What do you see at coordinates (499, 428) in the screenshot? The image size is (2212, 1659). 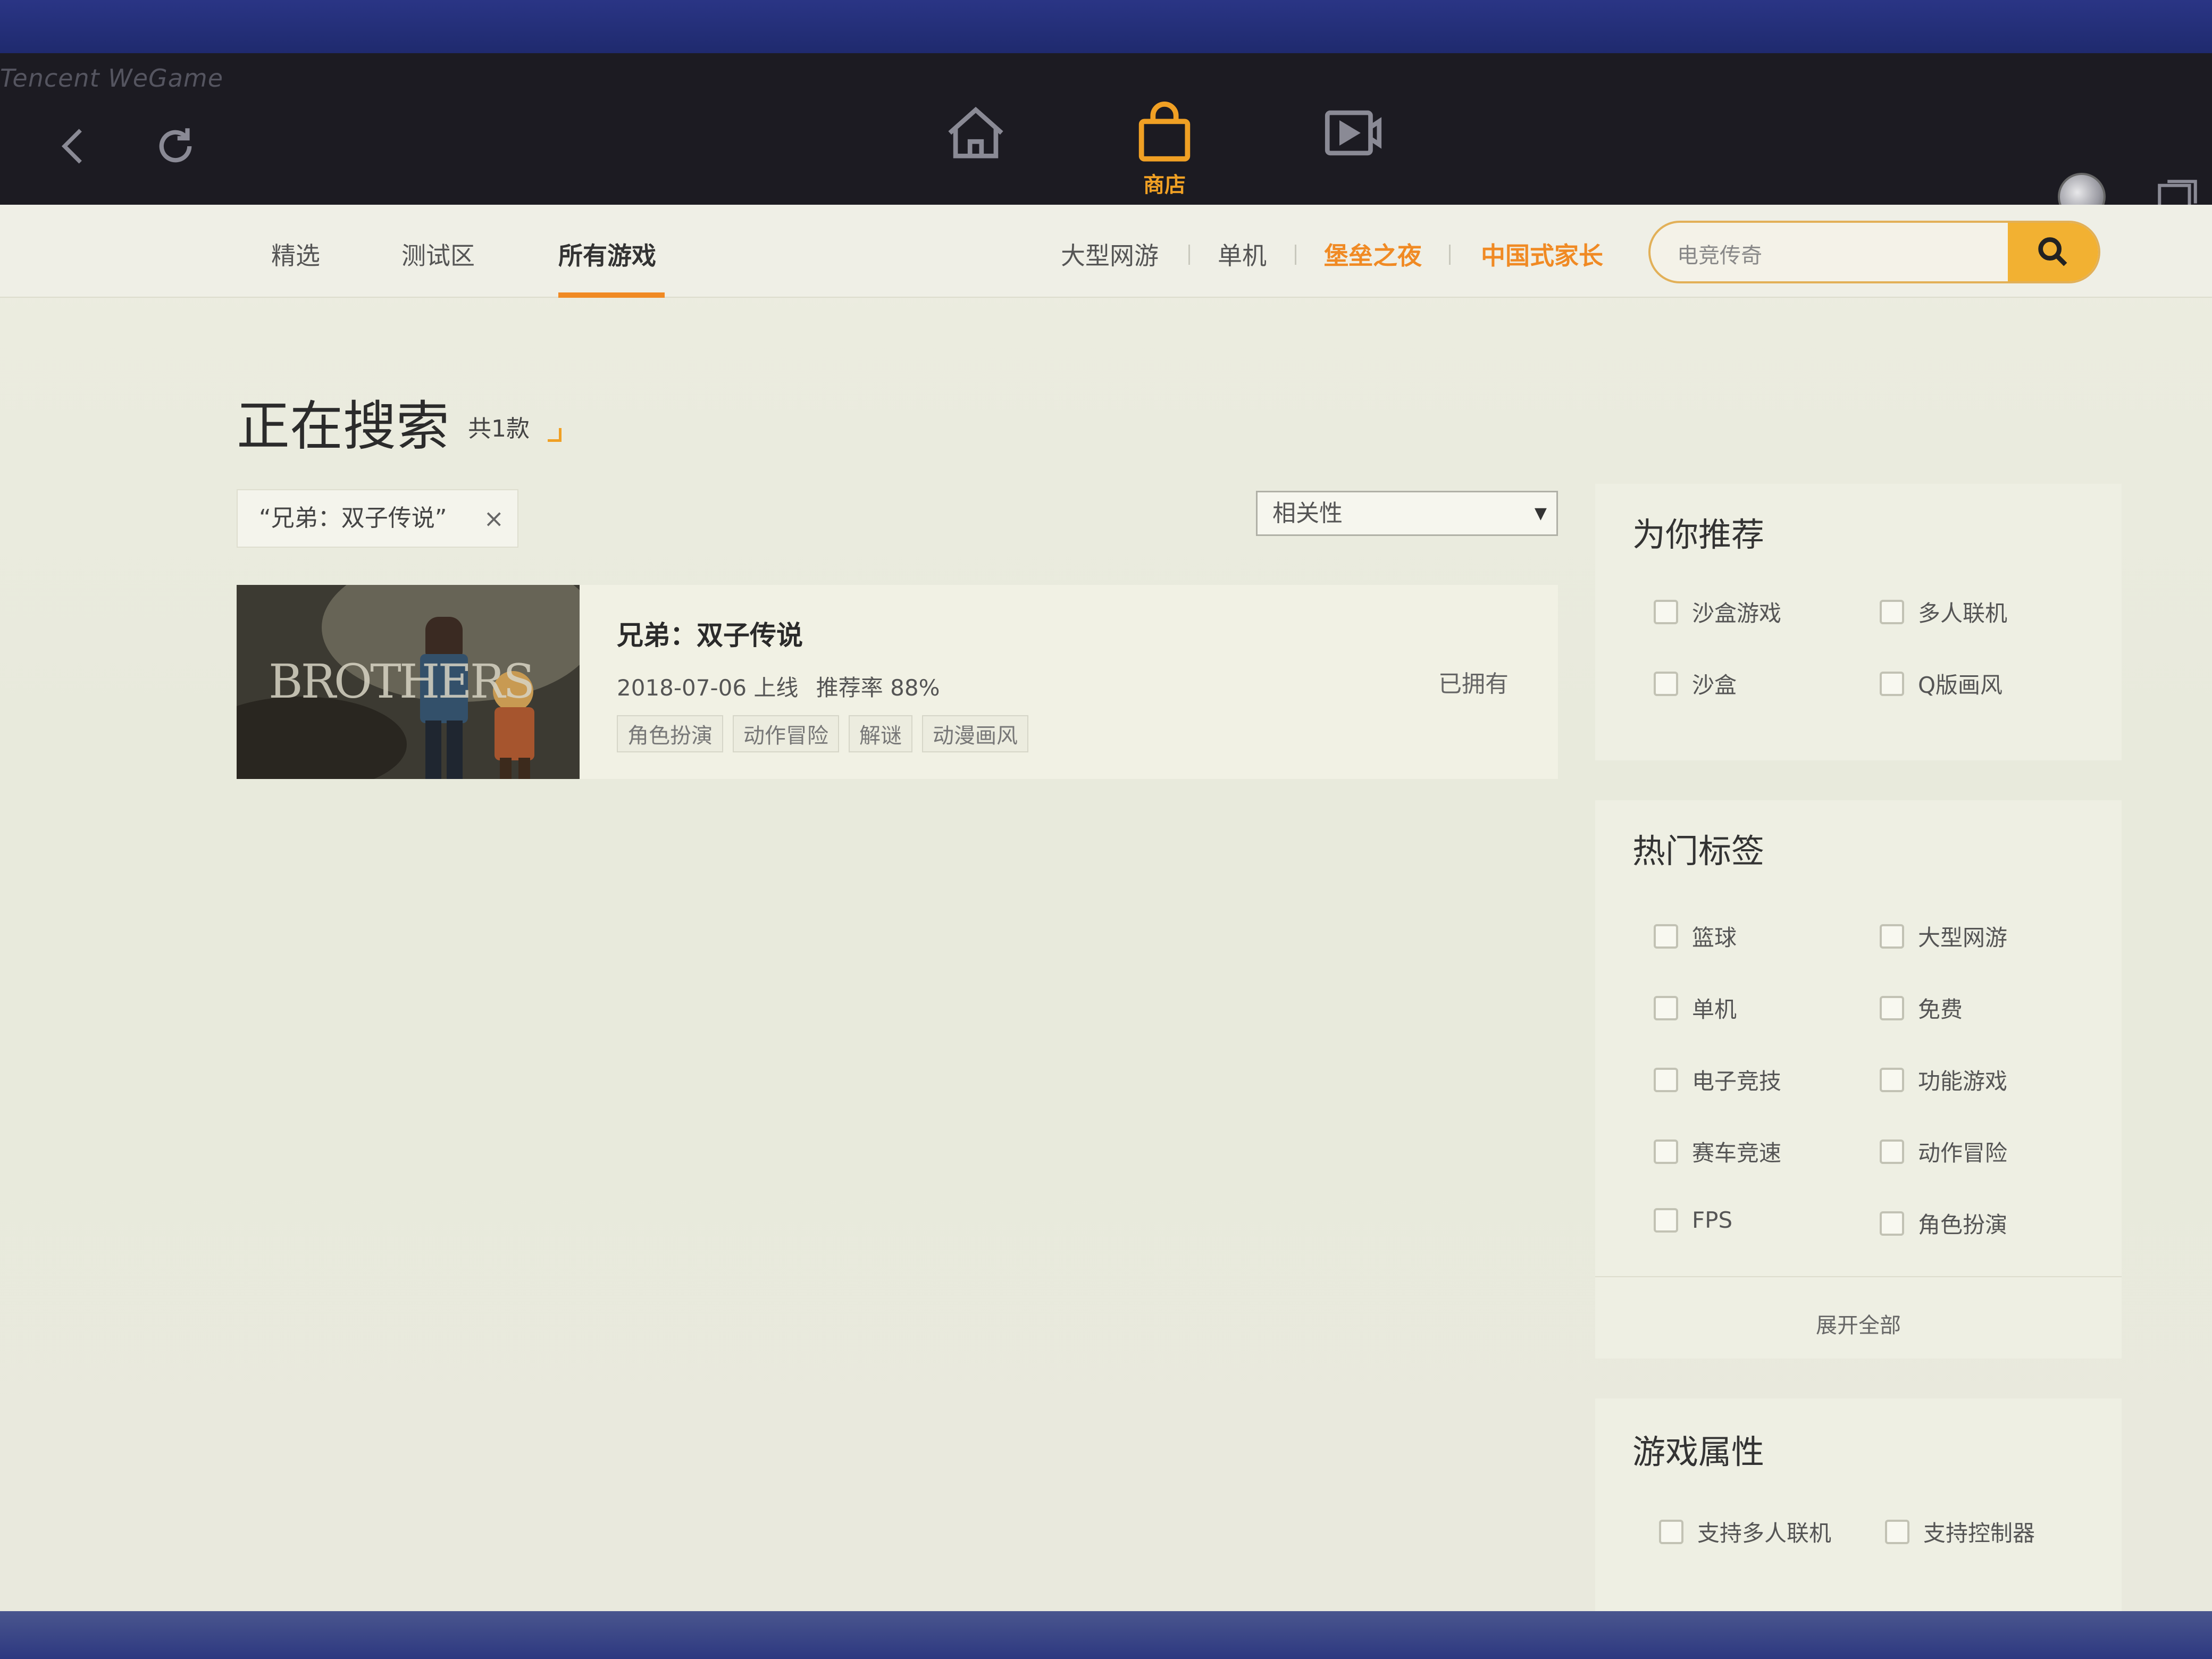 I see `result-count: 共1款` at bounding box center [499, 428].